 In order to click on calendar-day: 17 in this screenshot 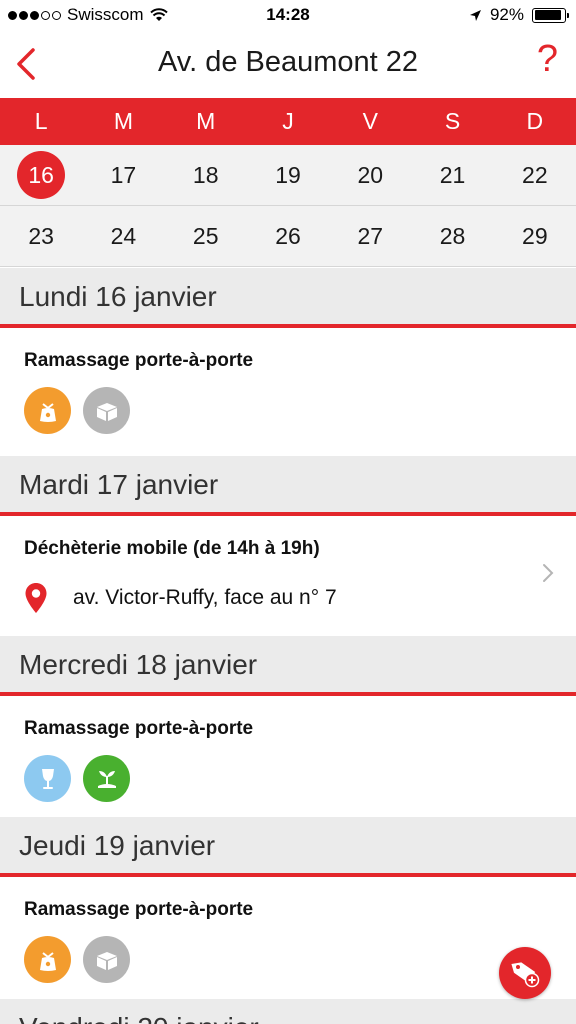, I will do `click(123, 175)`.